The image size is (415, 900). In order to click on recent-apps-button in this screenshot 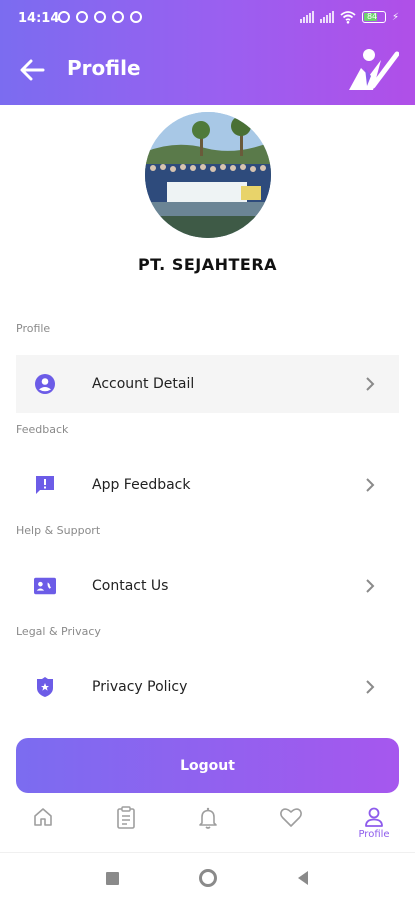, I will do `click(112, 878)`.